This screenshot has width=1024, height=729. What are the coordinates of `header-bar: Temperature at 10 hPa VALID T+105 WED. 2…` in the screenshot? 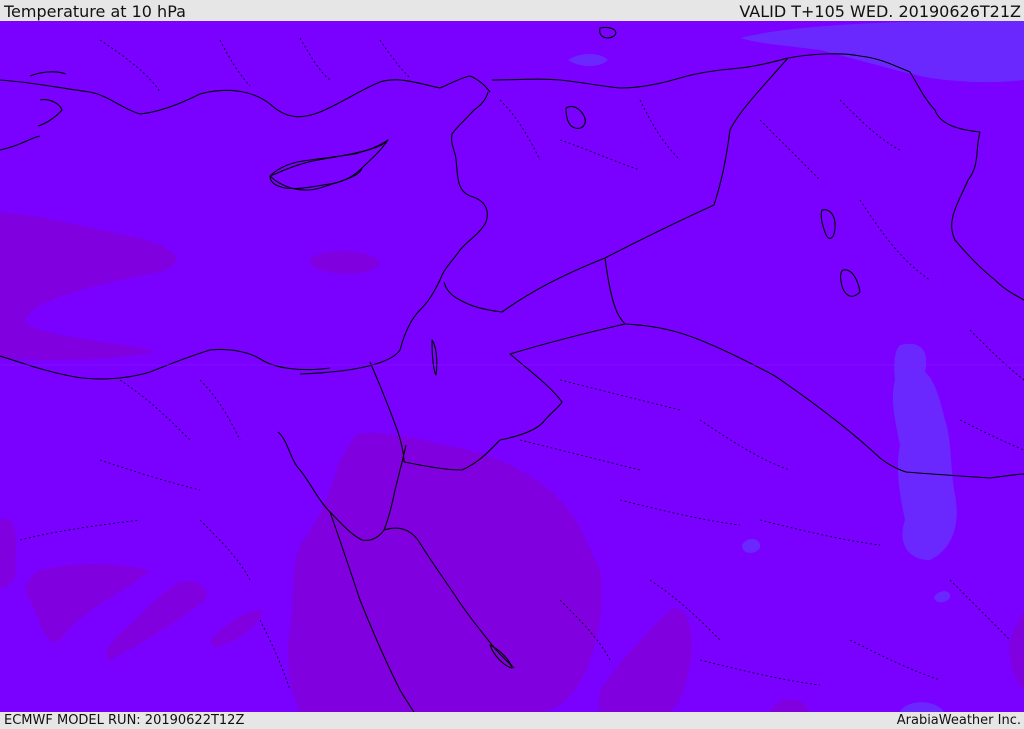 It's located at (512, 10).